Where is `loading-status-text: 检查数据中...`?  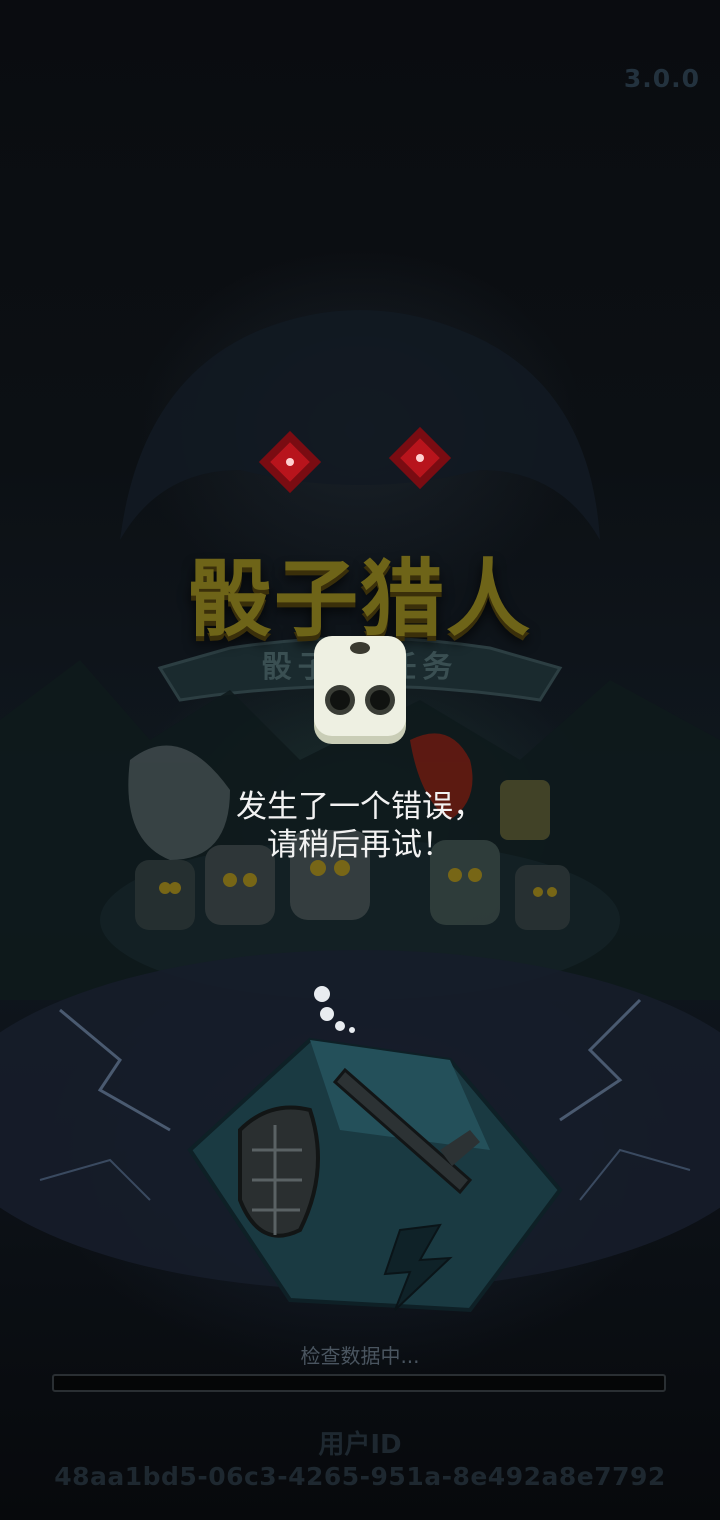
loading-status-text: 检查数据中... is located at coordinates (360, 1356).